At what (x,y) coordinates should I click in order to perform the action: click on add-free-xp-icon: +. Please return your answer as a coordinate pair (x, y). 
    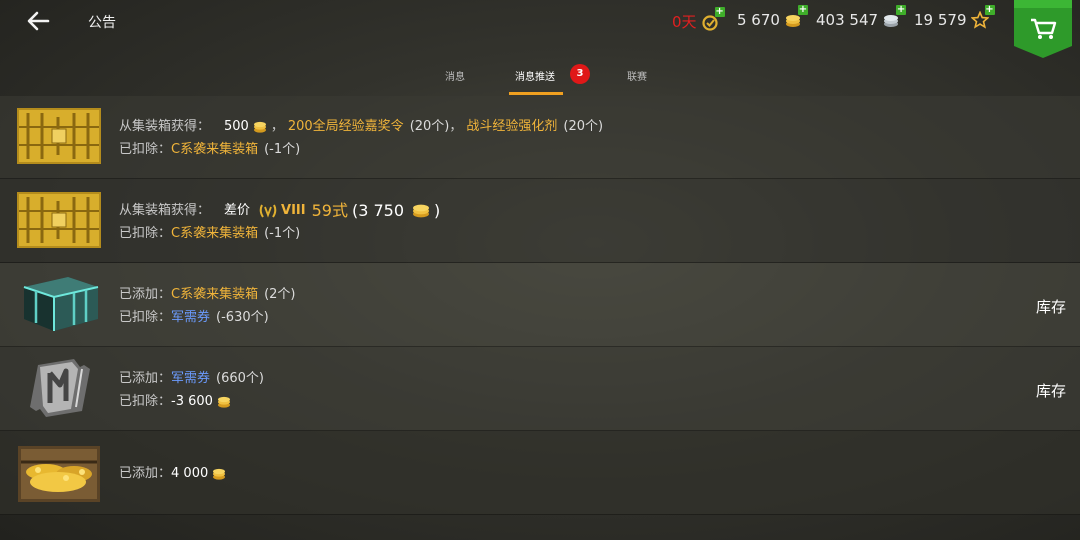
    Looking at the image, I should click on (989, 10).